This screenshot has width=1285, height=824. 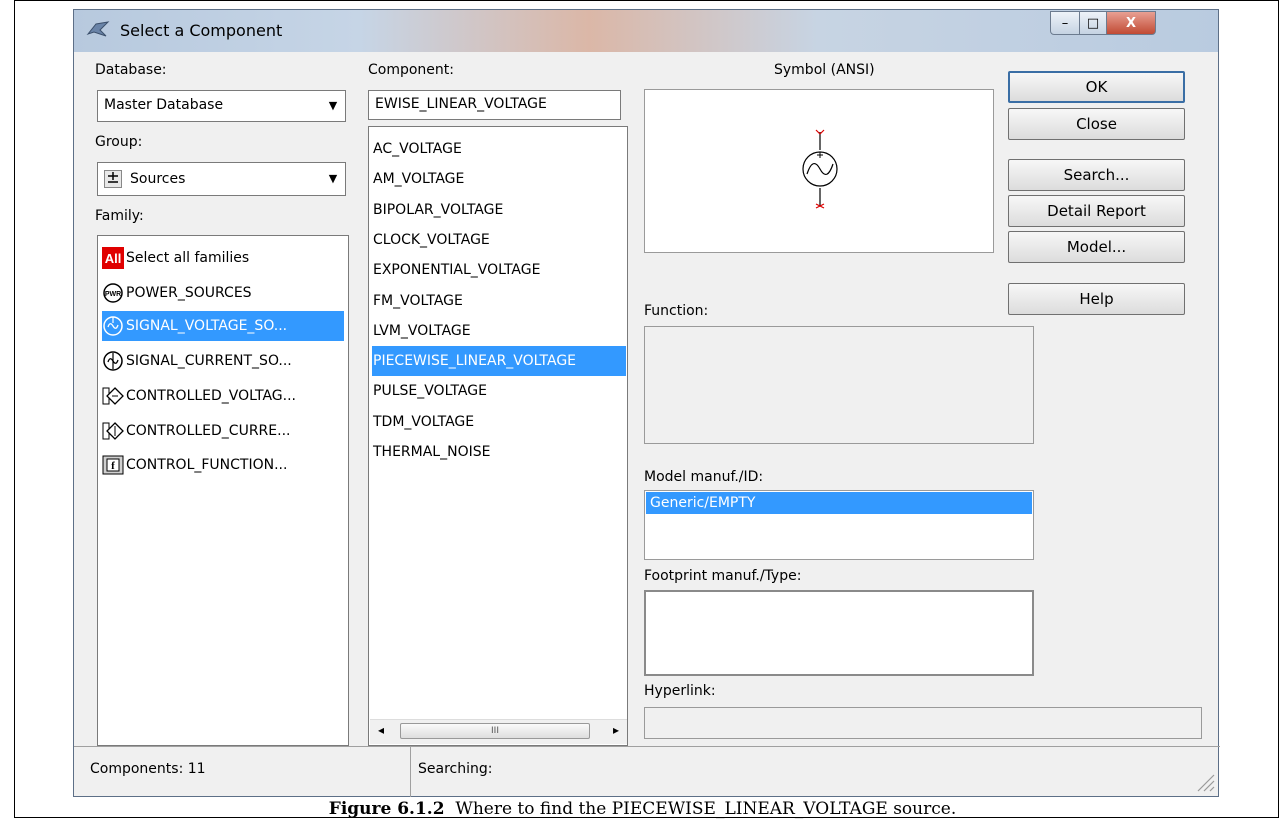 What do you see at coordinates (1096, 211) in the screenshot?
I see `detail-report-button: Detail Report` at bounding box center [1096, 211].